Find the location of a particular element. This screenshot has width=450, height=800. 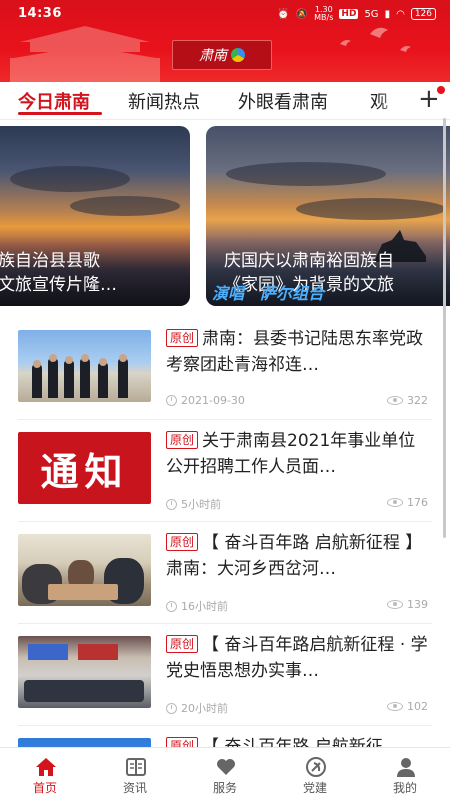

app-header: 14:36 ⏰ 🔕 1.30 MB/s HD 5G ▮ ◠ 126 肃南 is located at coordinates (225, 41).